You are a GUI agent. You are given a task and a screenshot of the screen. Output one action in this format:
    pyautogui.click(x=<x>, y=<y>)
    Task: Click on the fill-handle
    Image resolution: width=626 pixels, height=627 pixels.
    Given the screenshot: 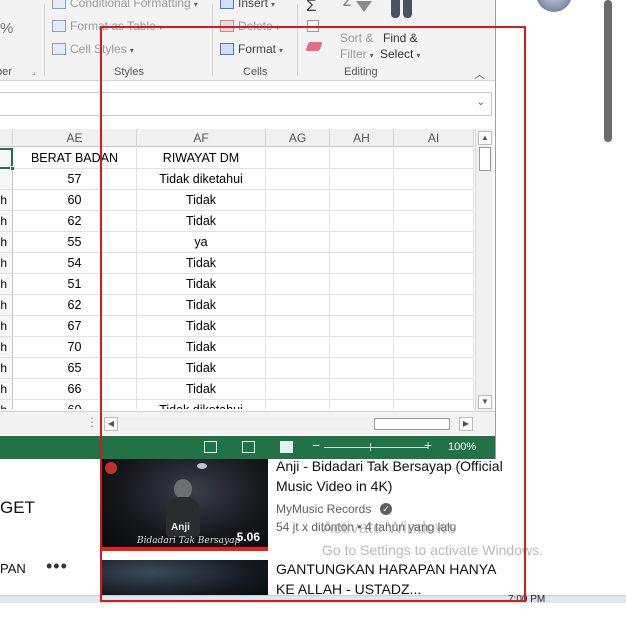 What is the action you would take?
    pyautogui.click(x=12, y=168)
    